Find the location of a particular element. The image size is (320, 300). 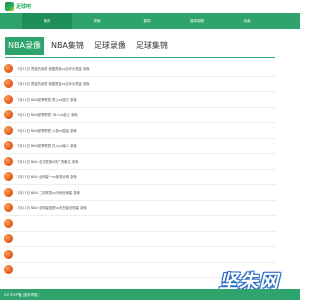

list-item: 7月11日 NBA夏季联赛 勇士vs国王 录像 is located at coordinates (140, 100).